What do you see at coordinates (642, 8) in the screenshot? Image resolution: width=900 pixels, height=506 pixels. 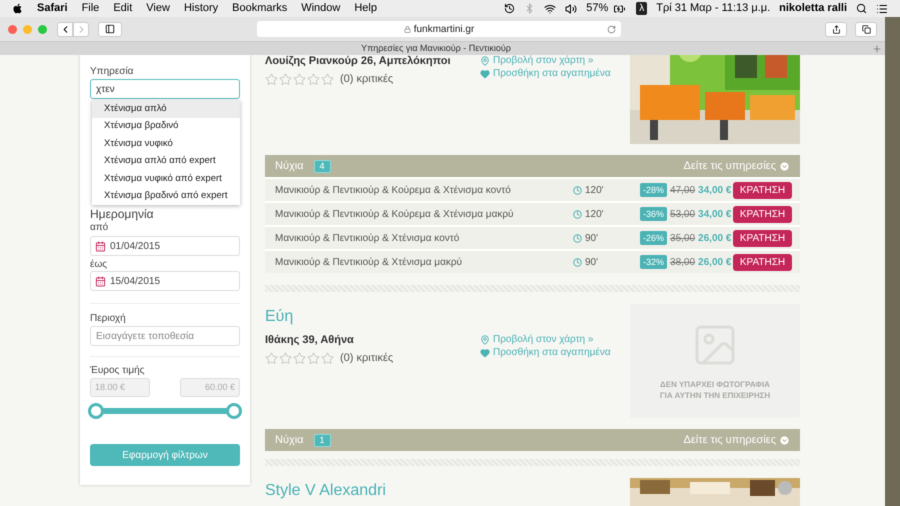 I see `lambda-menu-icon: λ` at bounding box center [642, 8].